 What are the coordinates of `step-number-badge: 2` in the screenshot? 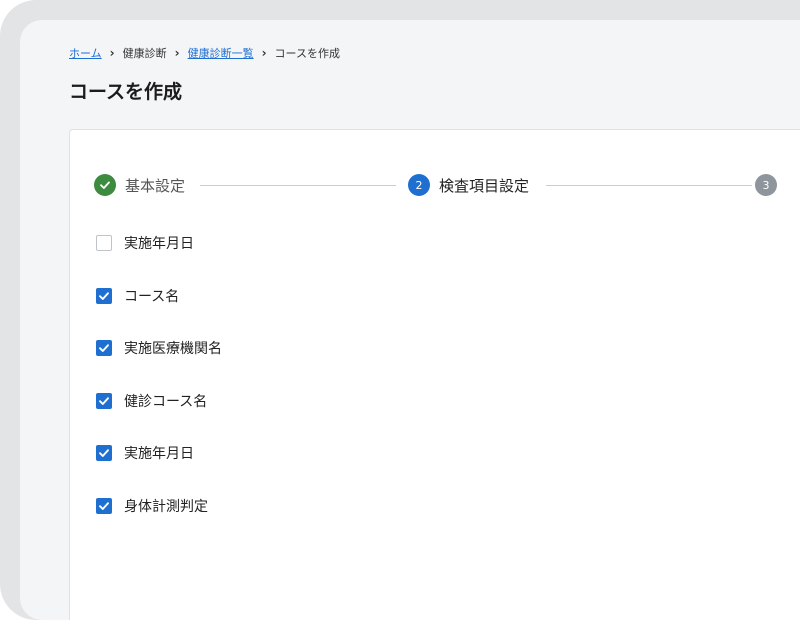 It's located at (419, 185).